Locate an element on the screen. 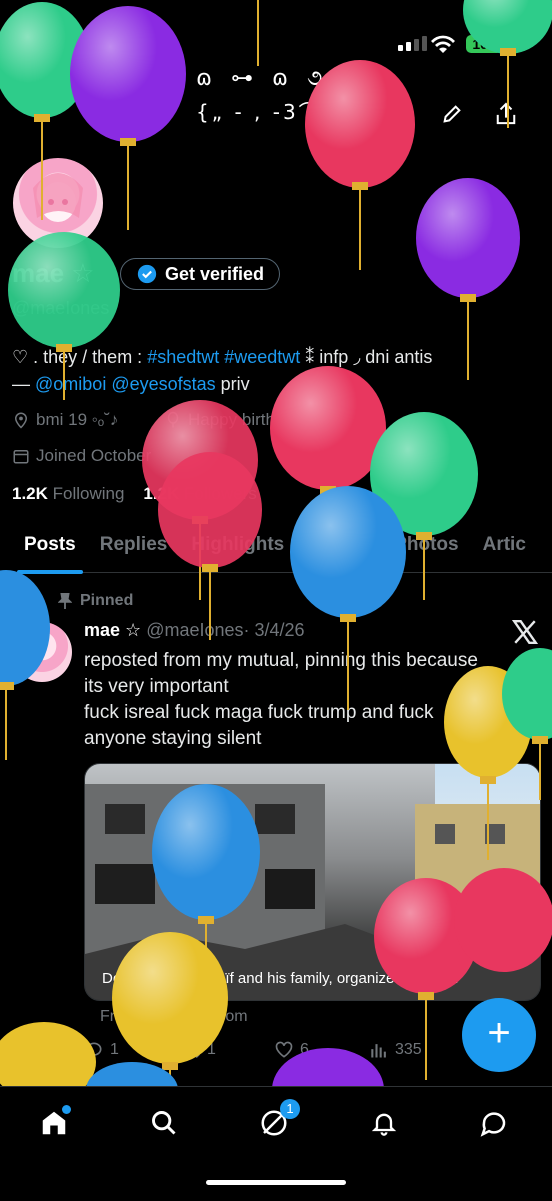 This screenshot has width=552, height=1201. banner-text-line2: {„ - , -3⌒) is located at coordinates (264, 112).